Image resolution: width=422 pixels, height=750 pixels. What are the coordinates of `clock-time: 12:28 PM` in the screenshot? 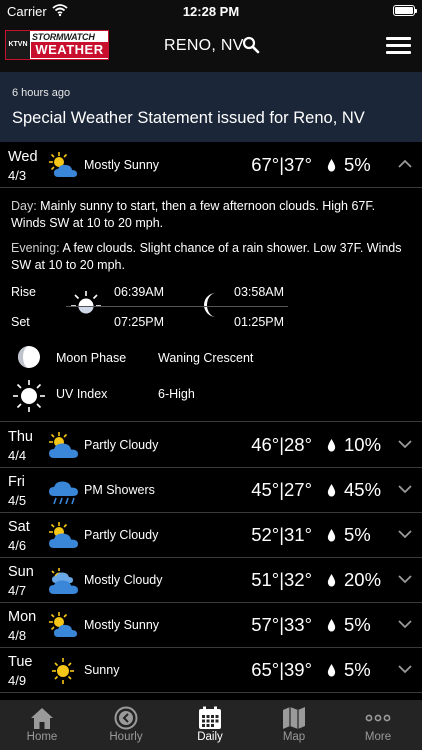 It's located at (211, 11).